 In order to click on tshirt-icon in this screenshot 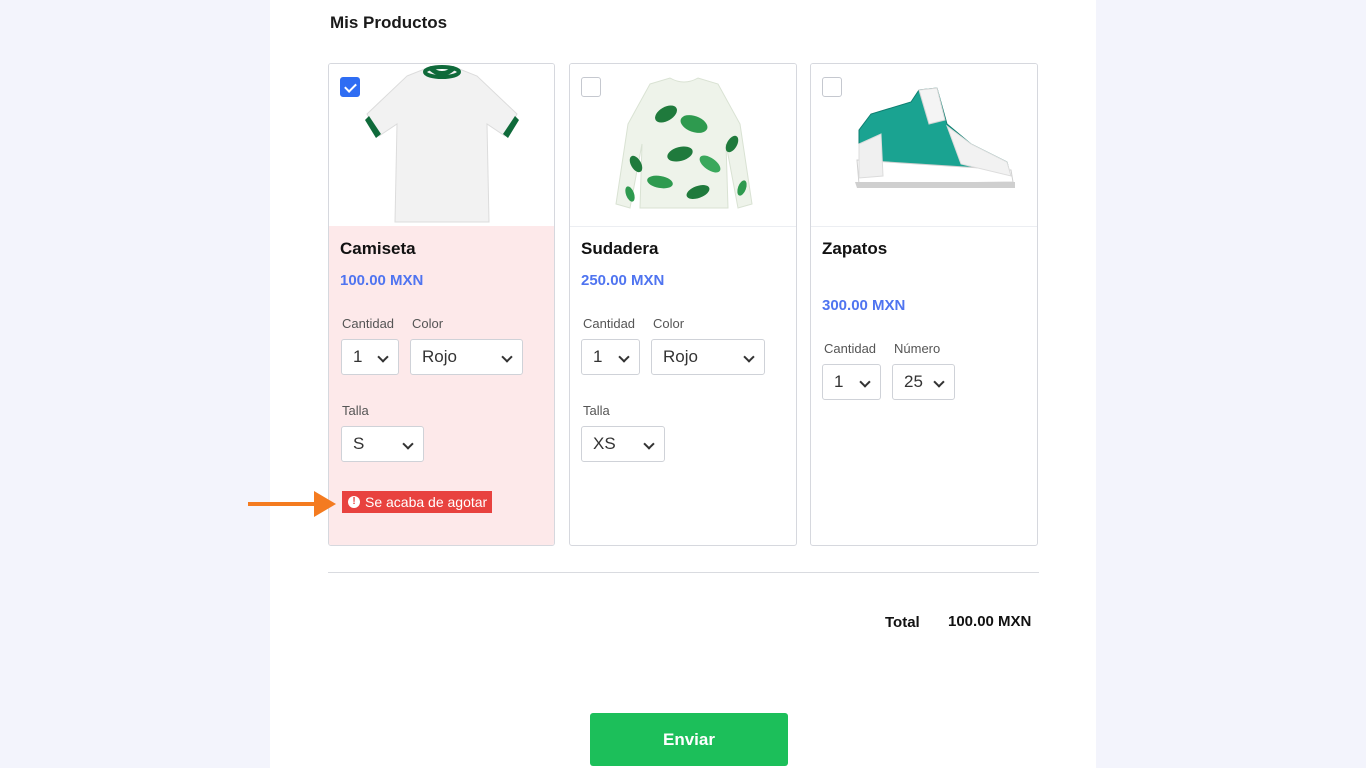, I will do `click(442, 144)`.